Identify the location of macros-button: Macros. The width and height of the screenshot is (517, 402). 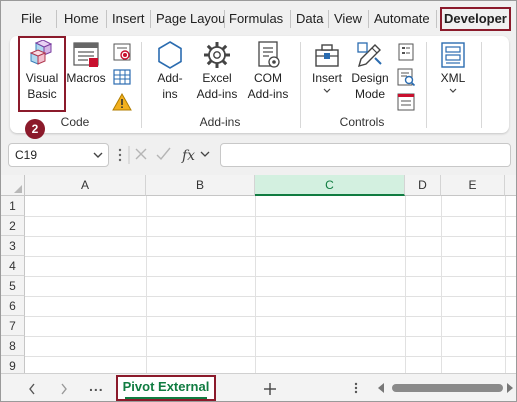
(86, 70).